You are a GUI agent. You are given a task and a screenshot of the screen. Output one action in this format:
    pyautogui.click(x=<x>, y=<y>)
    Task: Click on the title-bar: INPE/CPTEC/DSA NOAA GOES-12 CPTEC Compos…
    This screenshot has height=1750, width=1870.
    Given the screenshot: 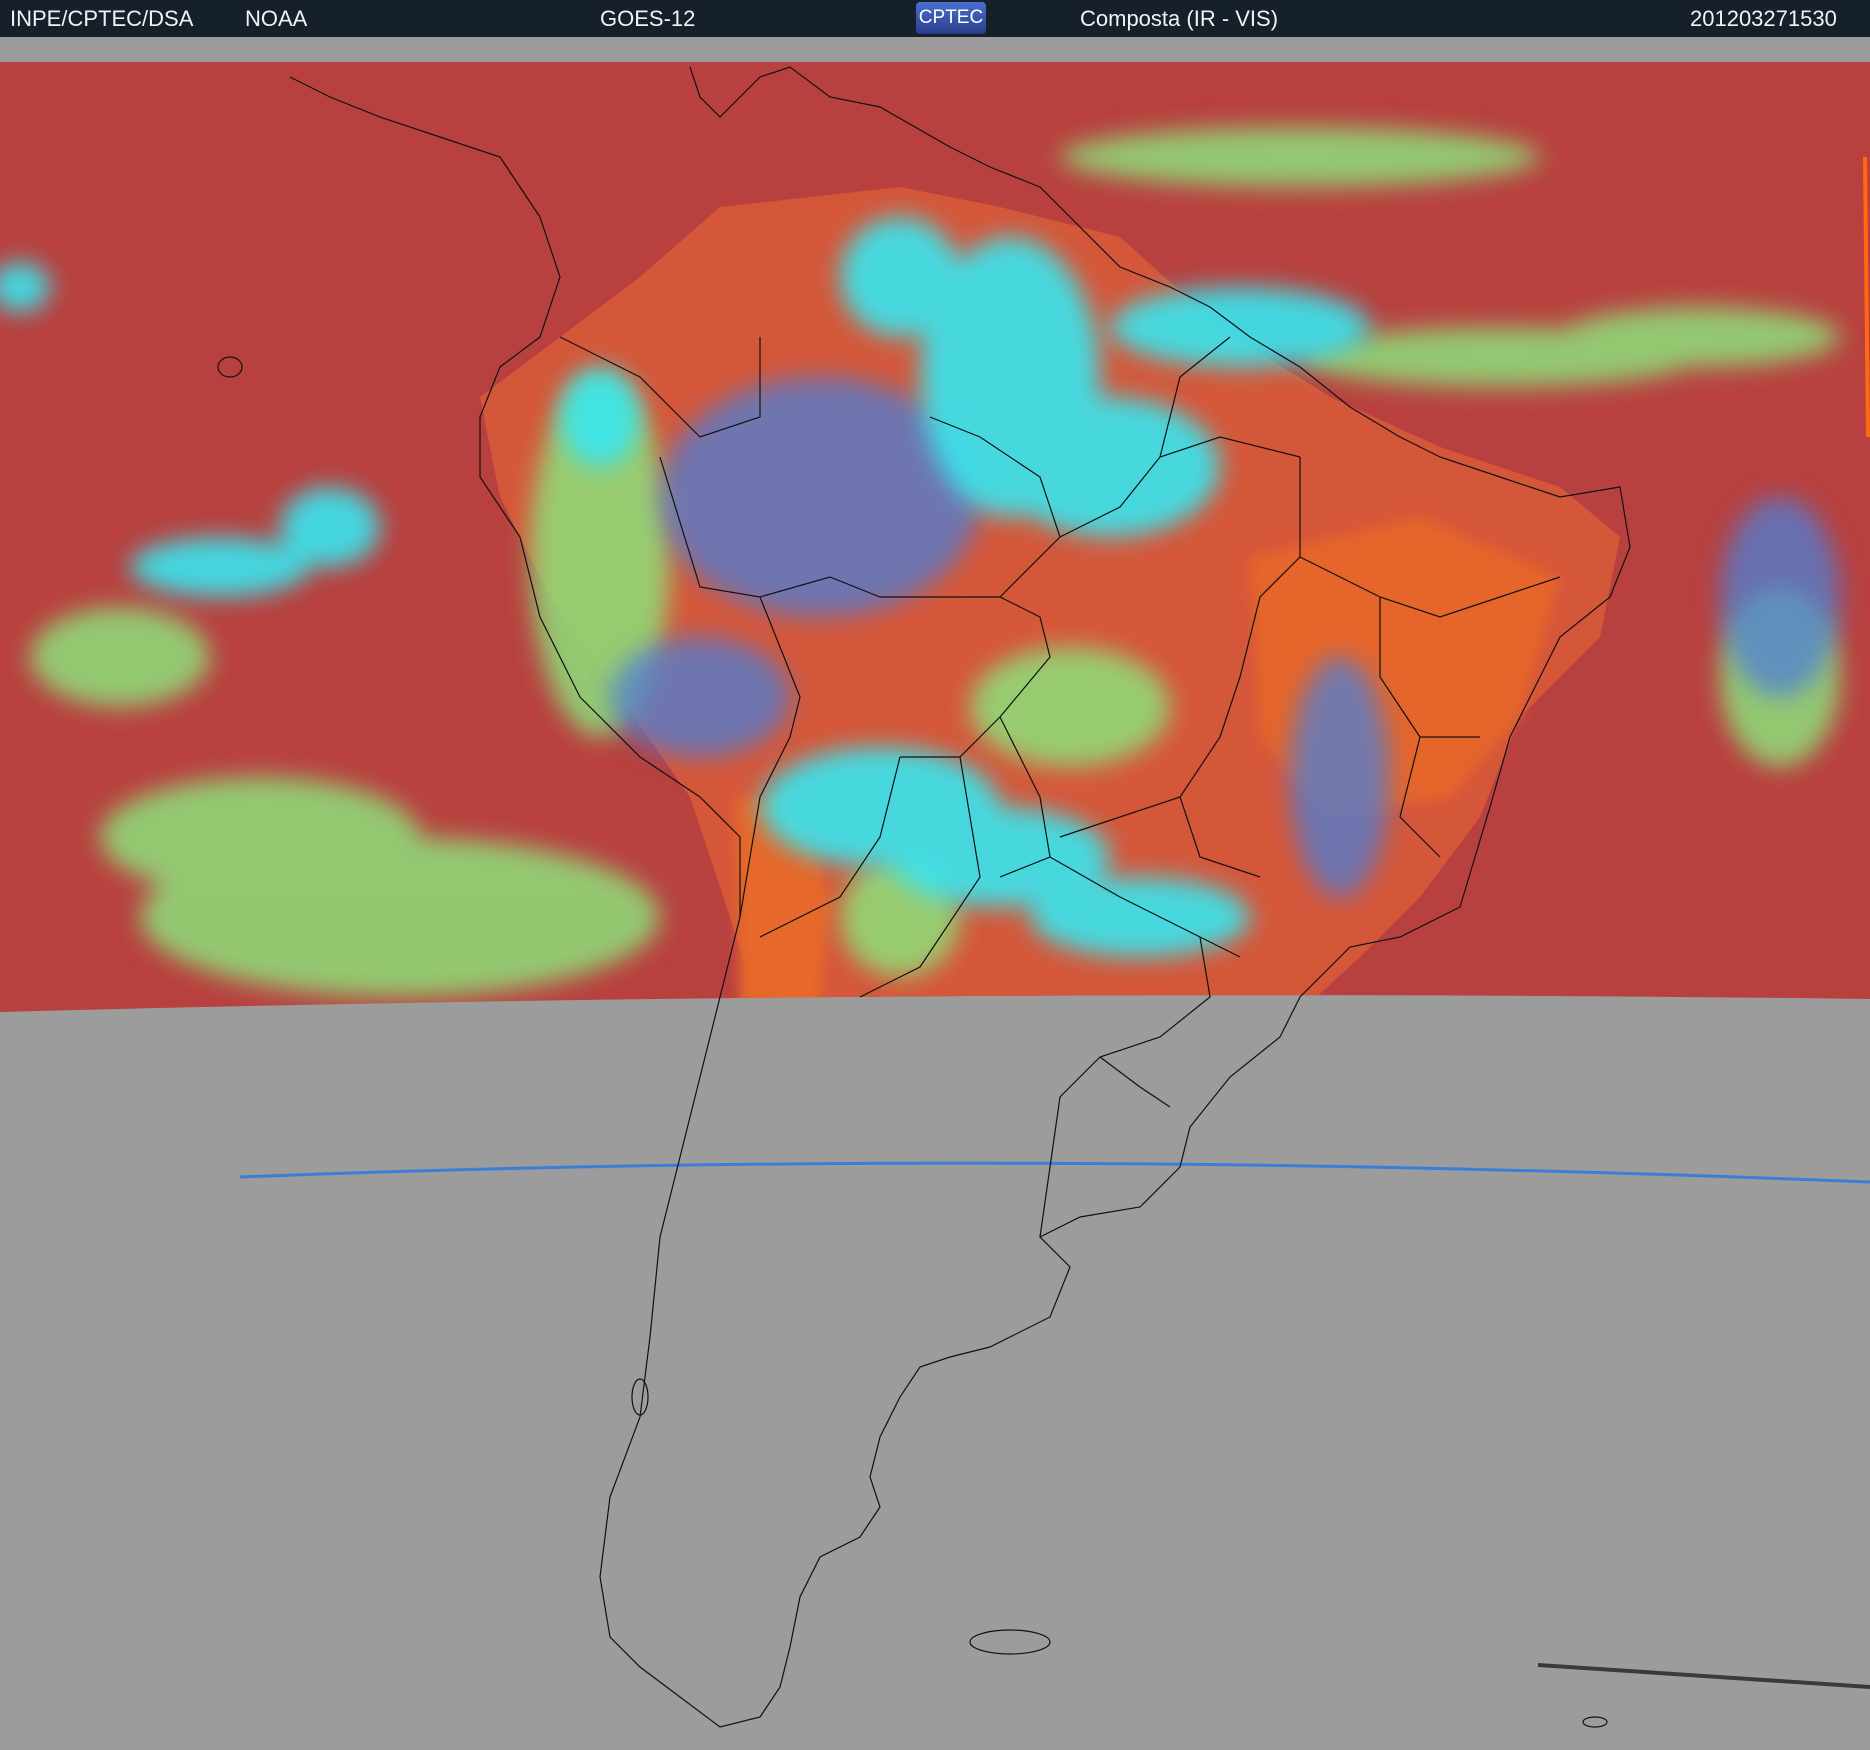 What is the action you would take?
    pyautogui.click(x=935, y=18)
    